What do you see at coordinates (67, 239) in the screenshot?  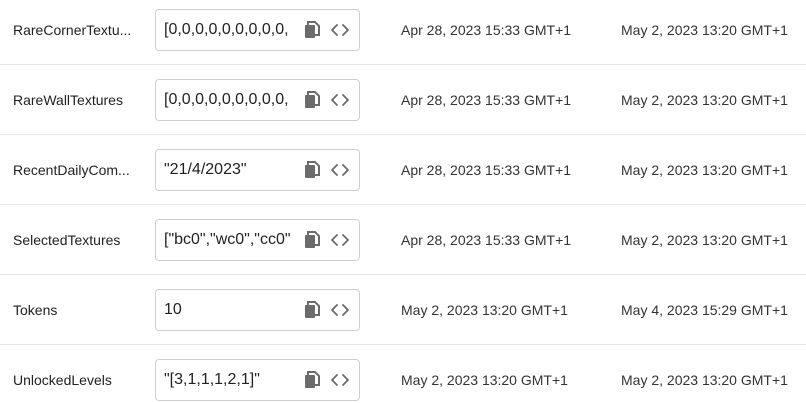 I see `row-key: SelectedTextures` at bounding box center [67, 239].